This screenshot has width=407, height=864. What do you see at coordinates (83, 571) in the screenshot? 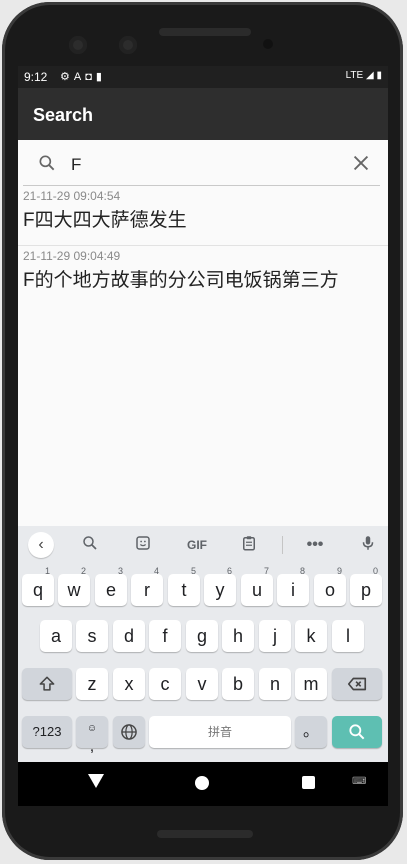
I see `key-hint: 2` at bounding box center [83, 571].